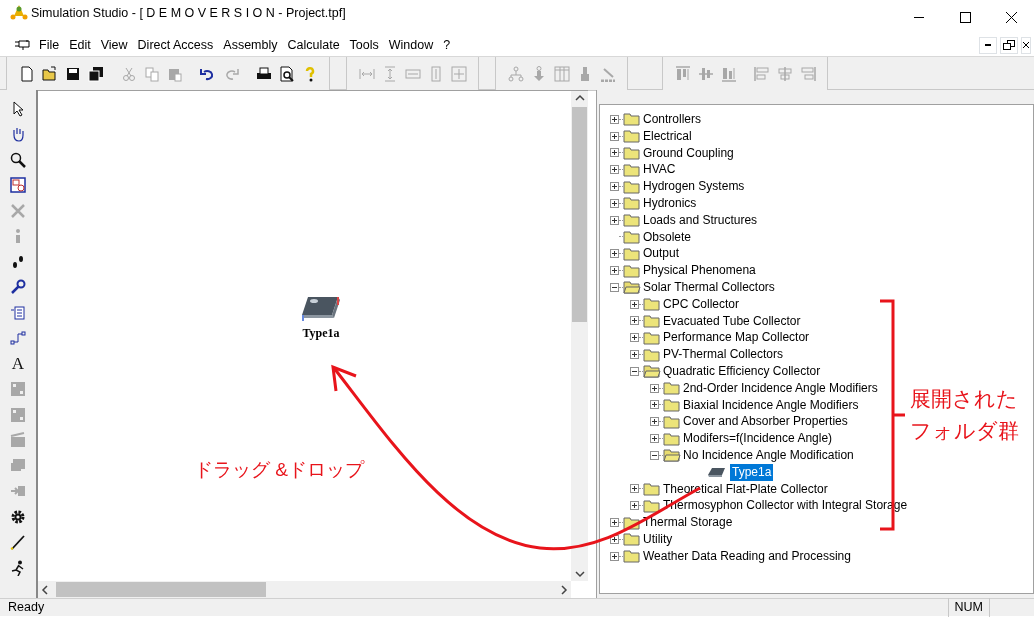 This screenshot has width=1034, height=624. Describe the element at coordinates (784, 73) in the screenshot. I see `align-center-icon` at that location.